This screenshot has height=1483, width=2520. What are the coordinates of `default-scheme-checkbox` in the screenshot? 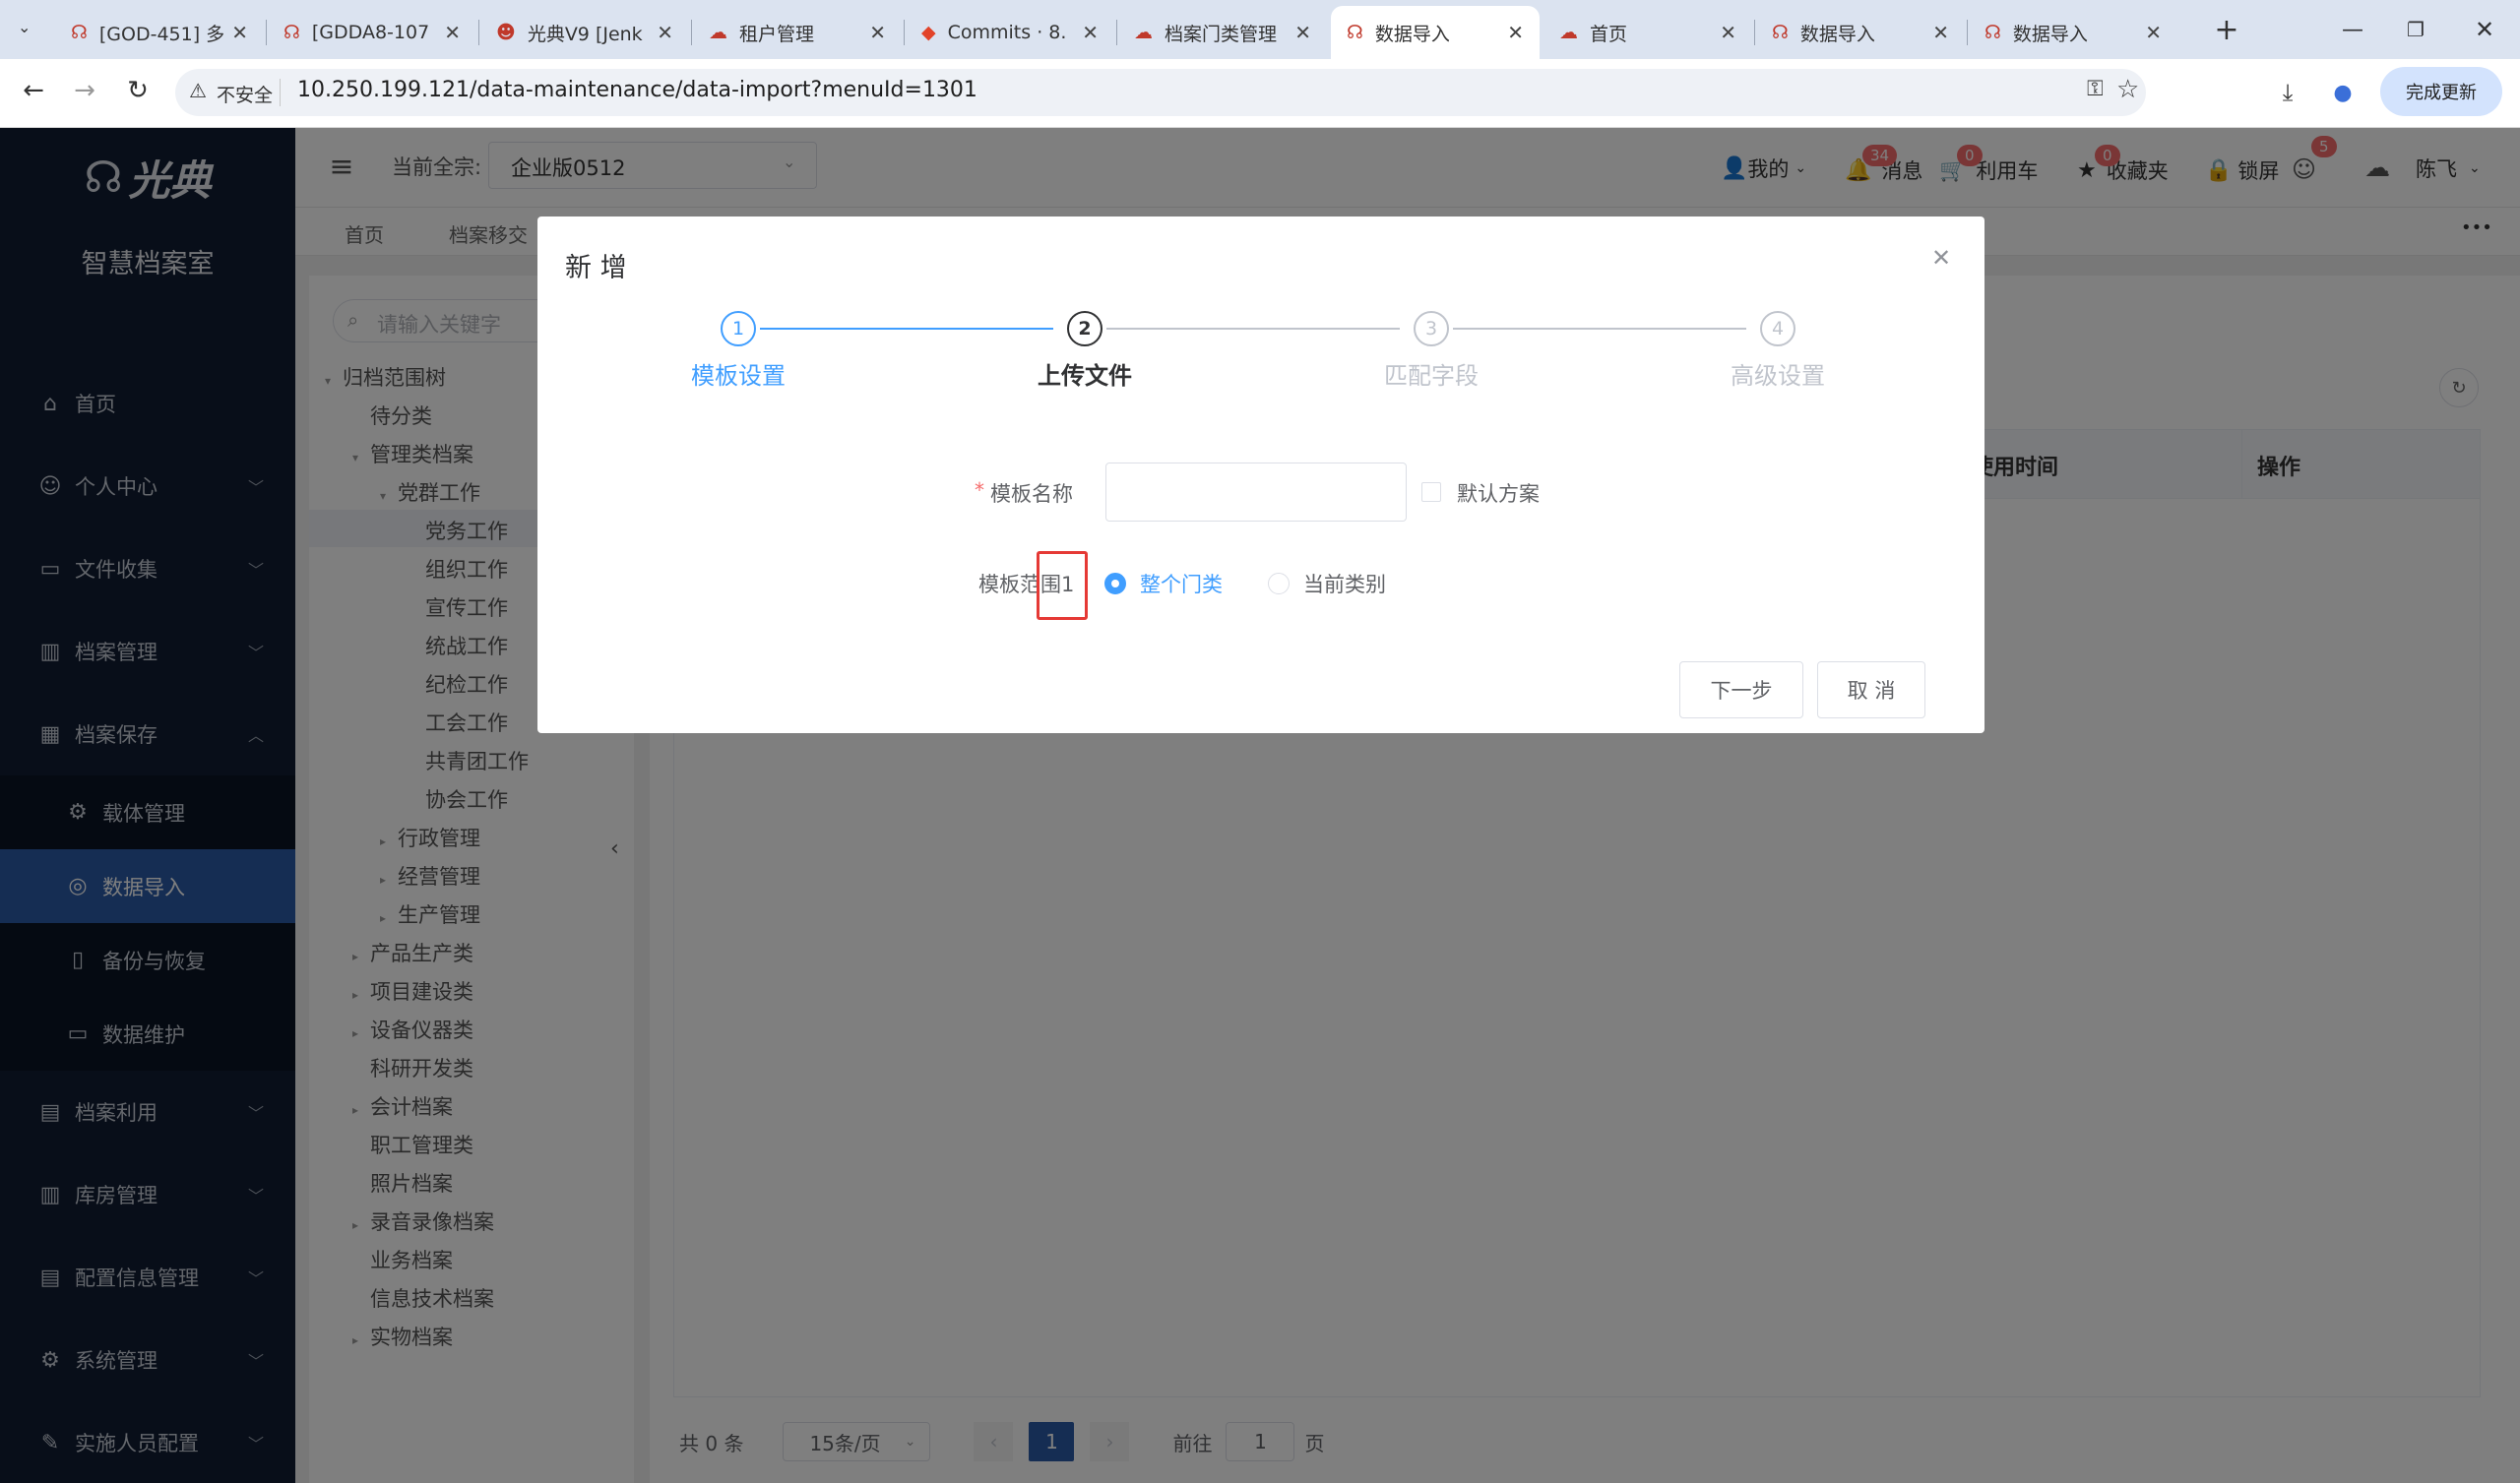 It's located at (1431, 492).